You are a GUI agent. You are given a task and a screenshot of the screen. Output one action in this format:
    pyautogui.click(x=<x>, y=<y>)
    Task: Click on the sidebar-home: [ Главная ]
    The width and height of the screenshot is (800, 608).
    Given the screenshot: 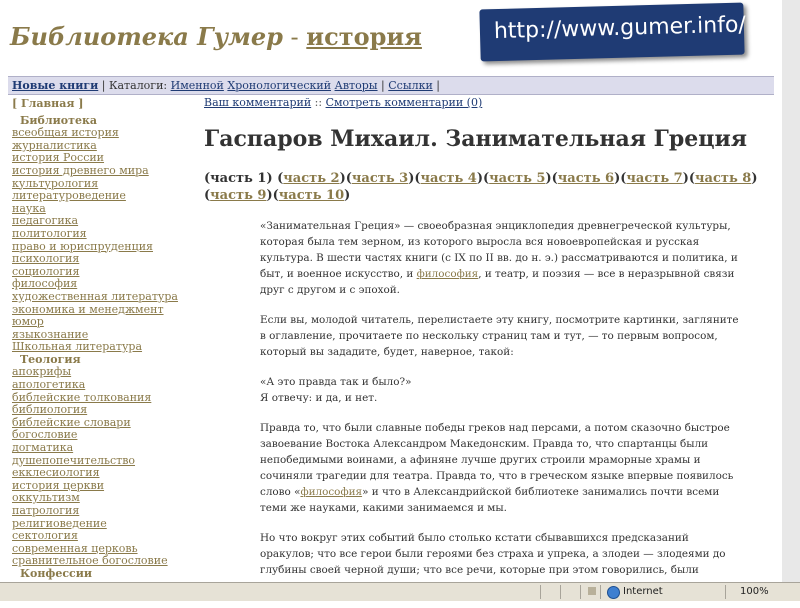 What is the action you would take?
    pyautogui.click(x=100, y=104)
    